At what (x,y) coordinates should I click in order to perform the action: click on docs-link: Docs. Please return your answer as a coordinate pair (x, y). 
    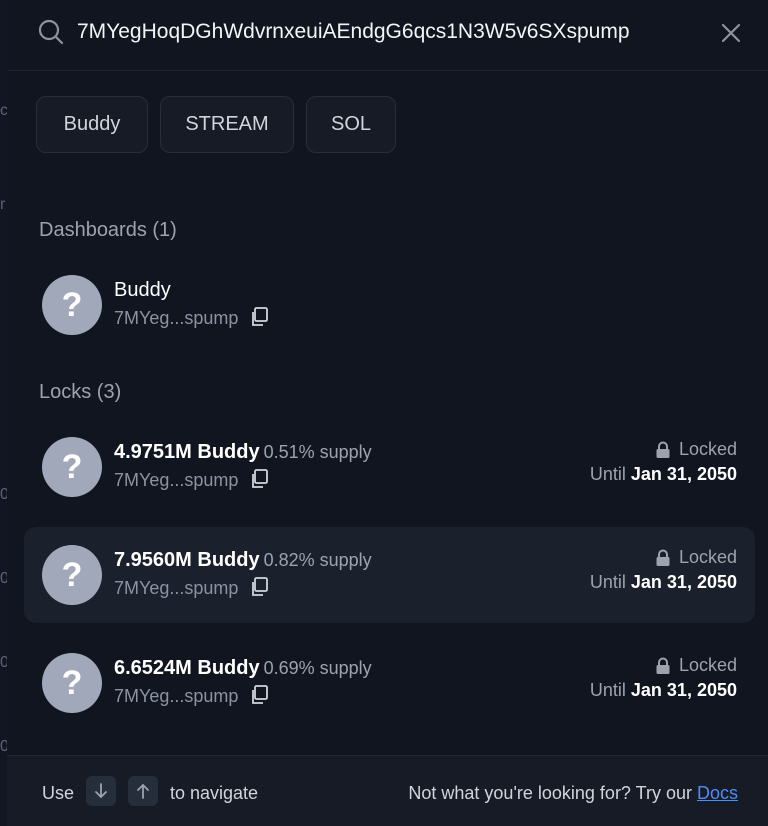
    Looking at the image, I should click on (717, 793).